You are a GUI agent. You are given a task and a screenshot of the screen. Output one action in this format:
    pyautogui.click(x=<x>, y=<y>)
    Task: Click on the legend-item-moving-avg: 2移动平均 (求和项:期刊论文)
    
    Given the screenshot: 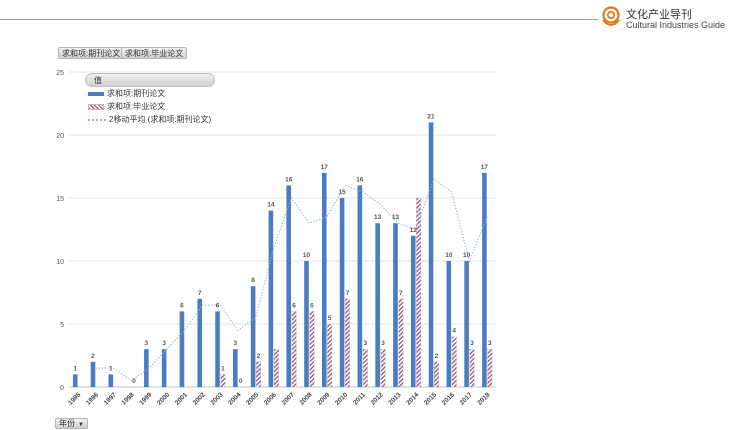 What is the action you would take?
    pyautogui.click(x=149, y=119)
    